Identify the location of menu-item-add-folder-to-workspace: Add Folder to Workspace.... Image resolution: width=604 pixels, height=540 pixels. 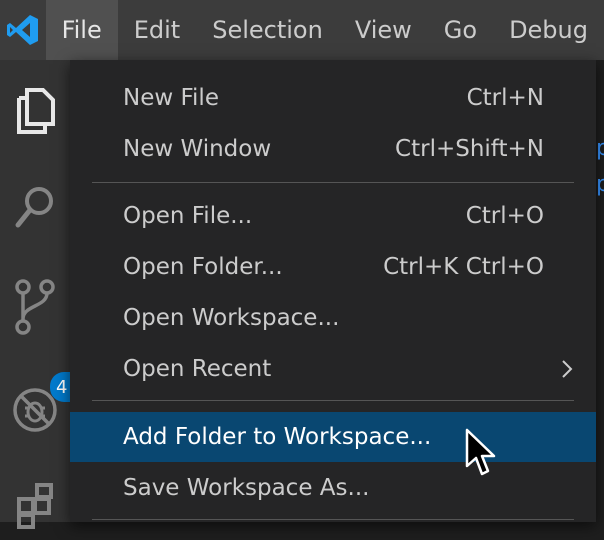
(333, 437).